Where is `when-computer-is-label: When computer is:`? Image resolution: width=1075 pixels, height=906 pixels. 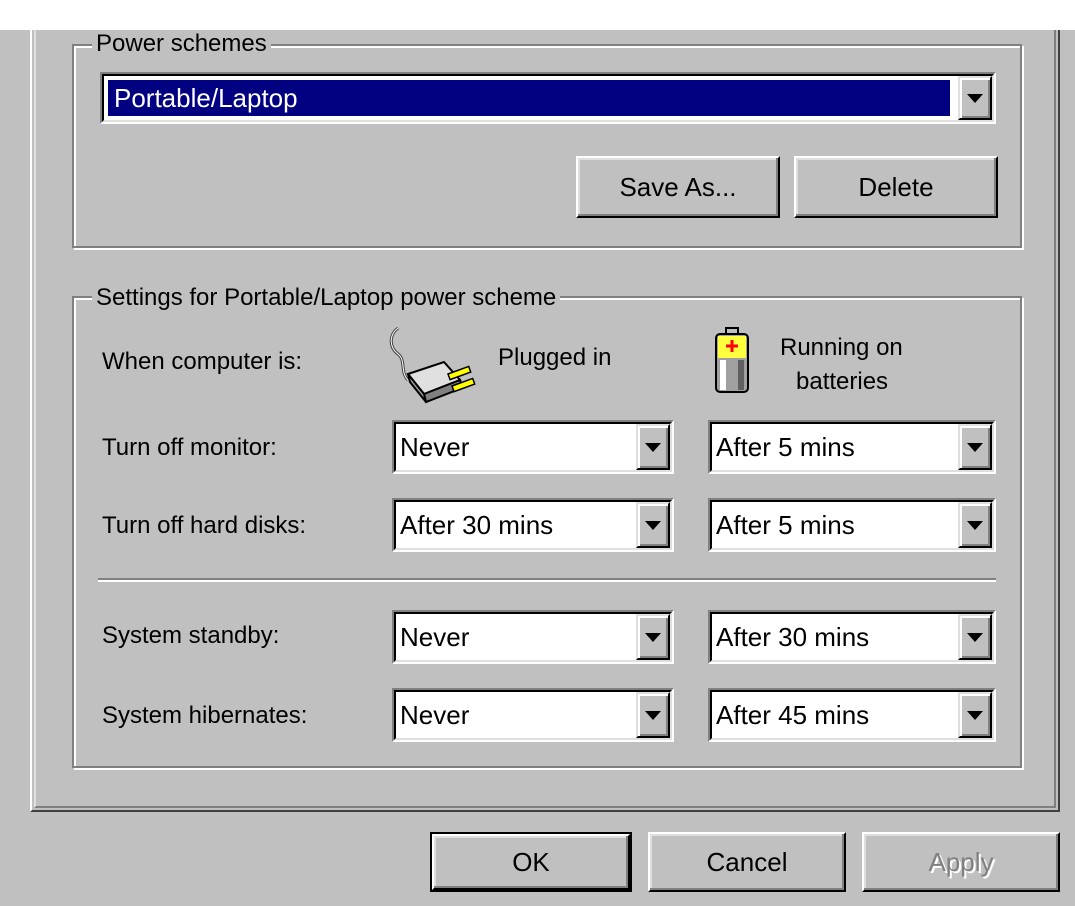
when-computer-is-label: When computer is: is located at coordinates (202, 361).